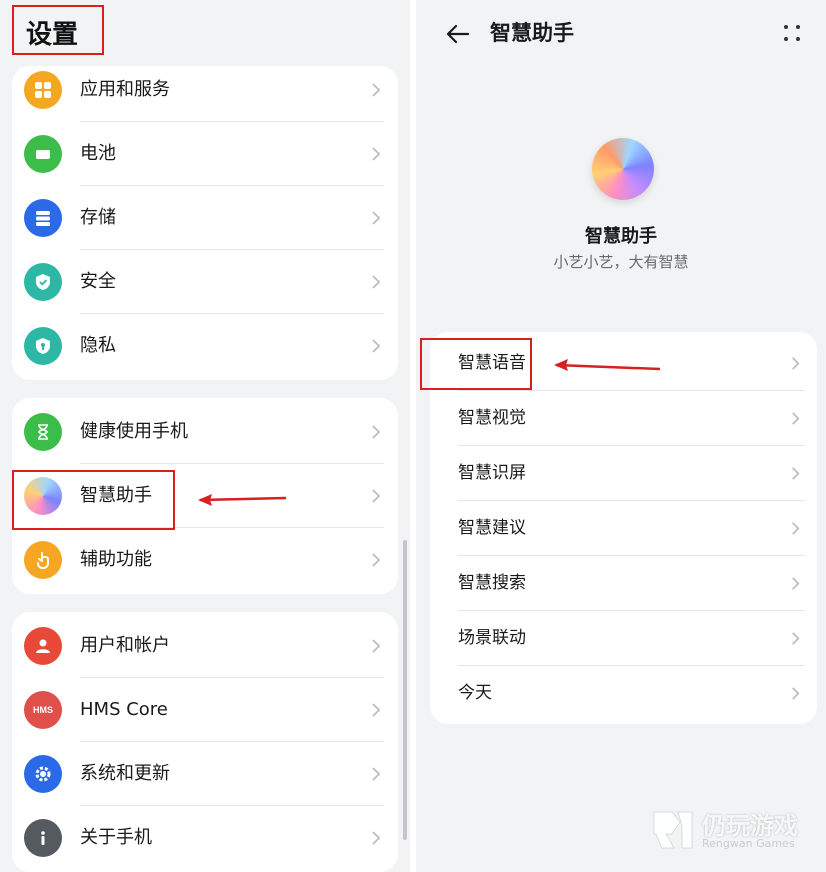 Image resolution: width=826 pixels, height=872 pixels. What do you see at coordinates (205, 646) in the screenshot?
I see `settings-item-users-accounts: 用户和帐户` at bounding box center [205, 646].